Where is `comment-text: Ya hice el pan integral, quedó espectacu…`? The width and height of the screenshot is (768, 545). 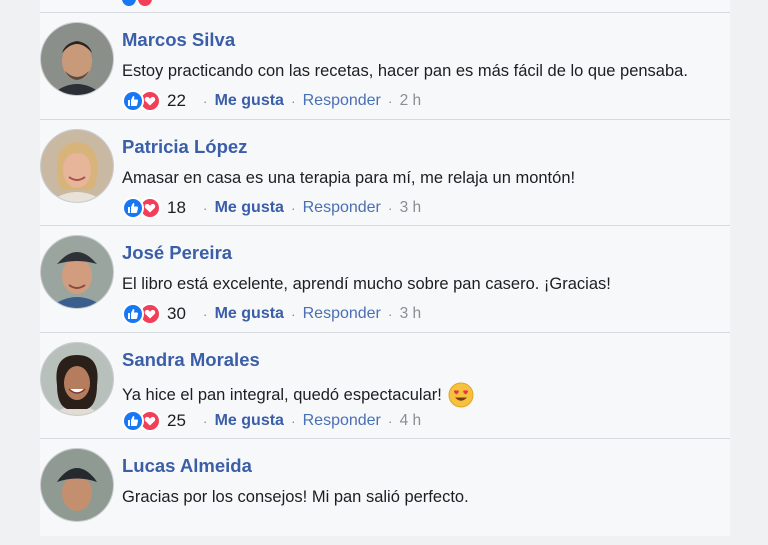
comment-text: Ya hice el pan integral, quedó espectacu… is located at coordinates (298, 395).